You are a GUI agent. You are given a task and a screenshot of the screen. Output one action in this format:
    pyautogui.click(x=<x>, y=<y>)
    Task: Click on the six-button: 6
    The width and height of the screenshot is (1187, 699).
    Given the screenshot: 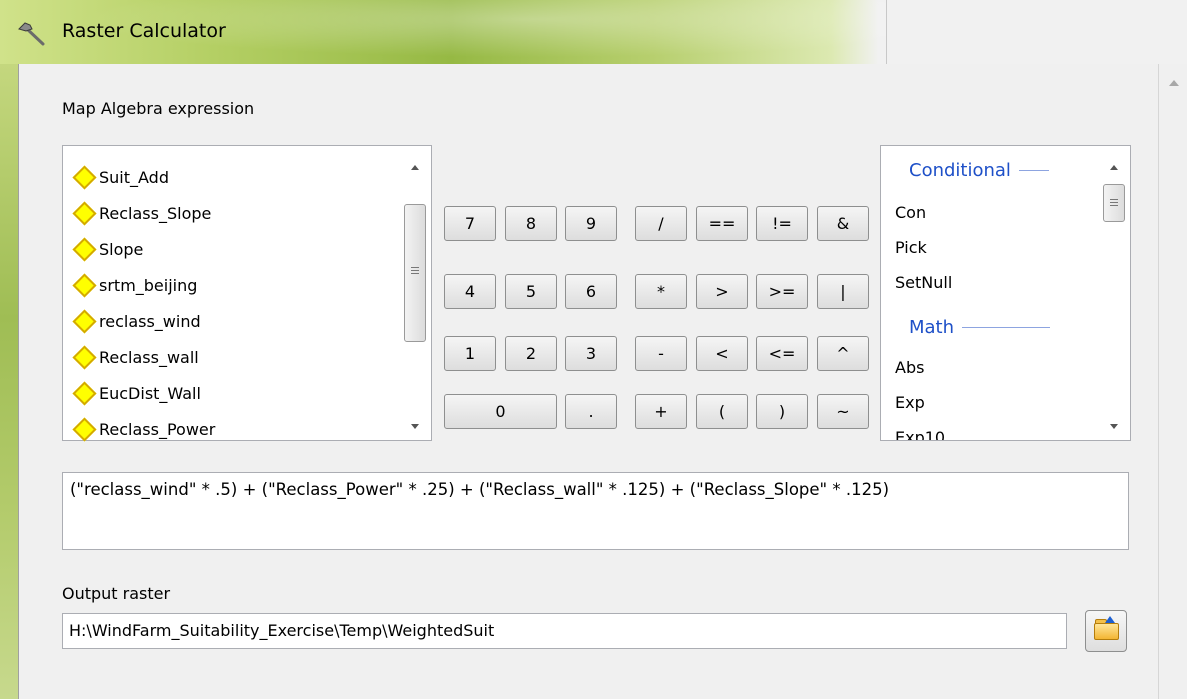 What is the action you would take?
    pyautogui.click(x=591, y=291)
    